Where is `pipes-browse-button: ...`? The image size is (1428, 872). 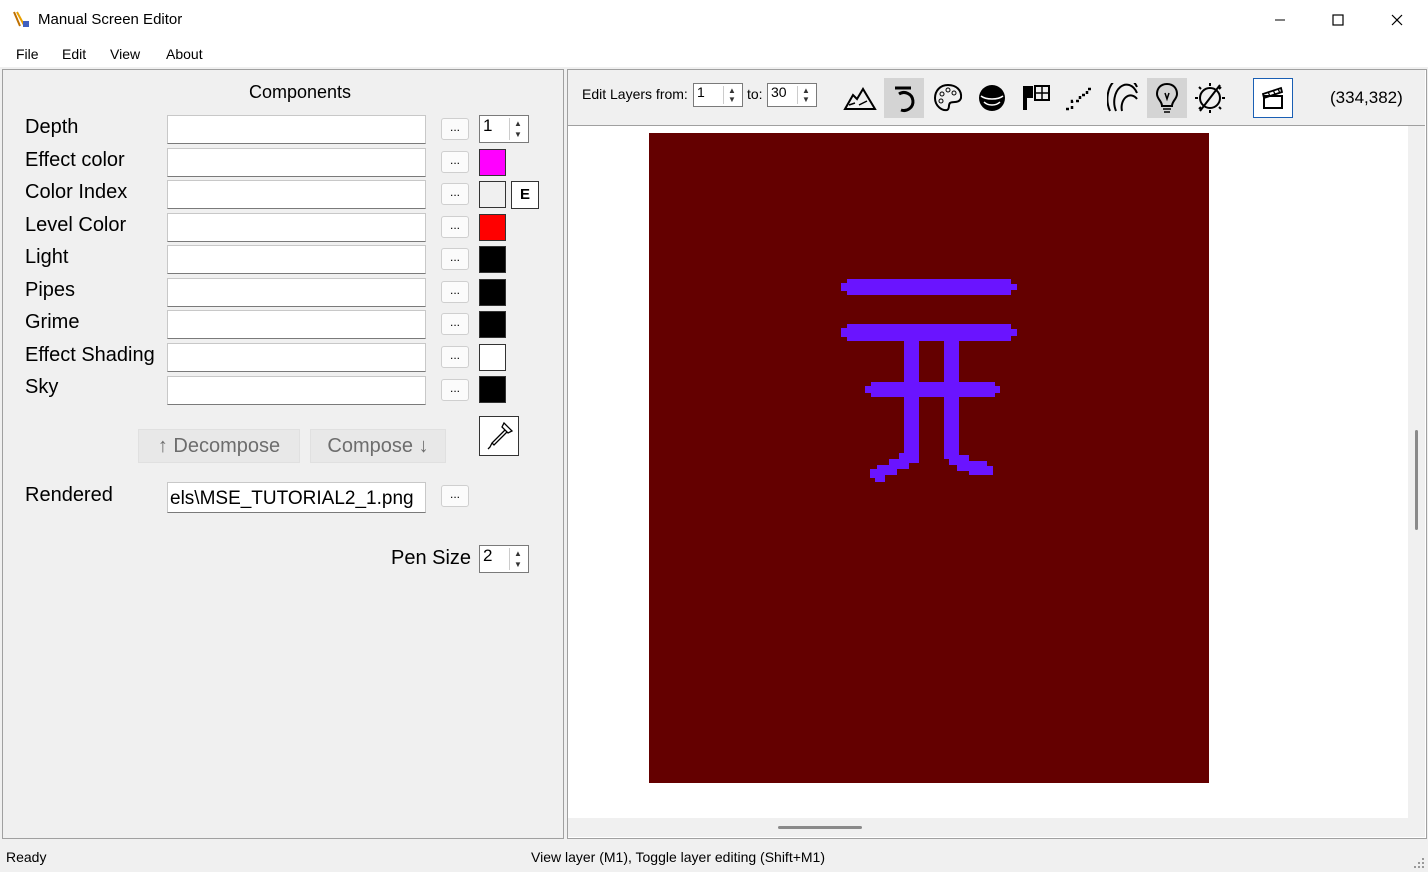
pipes-browse-button: ... is located at coordinates (455, 292).